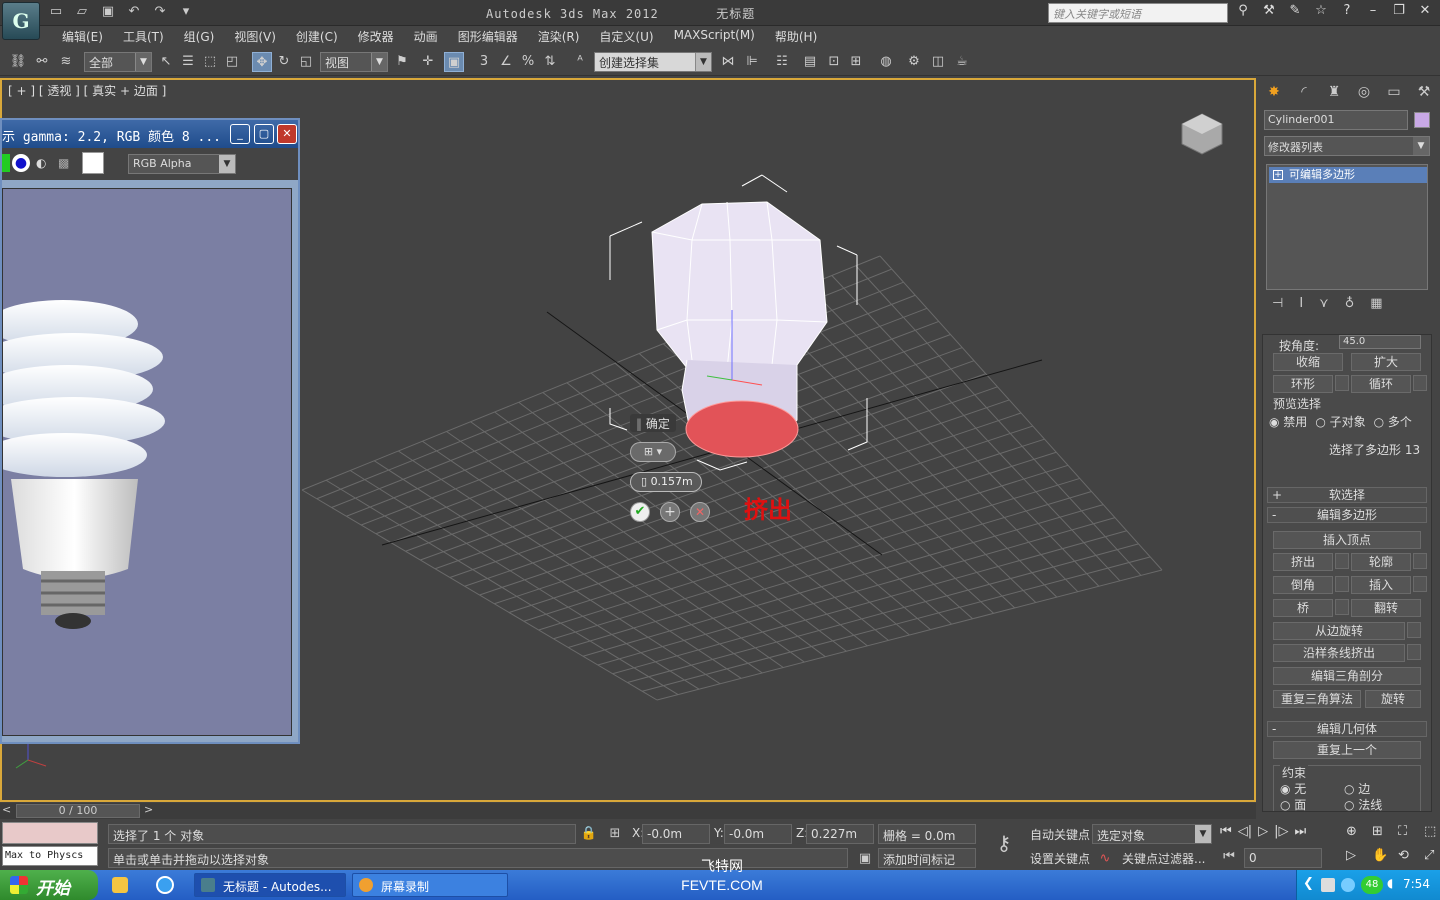 Image resolution: width=1440 pixels, height=900 pixels. What do you see at coordinates (1301, 306) in the screenshot?
I see `show-end-result-icon: Ⅰ` at bounding box center [1301, 306].